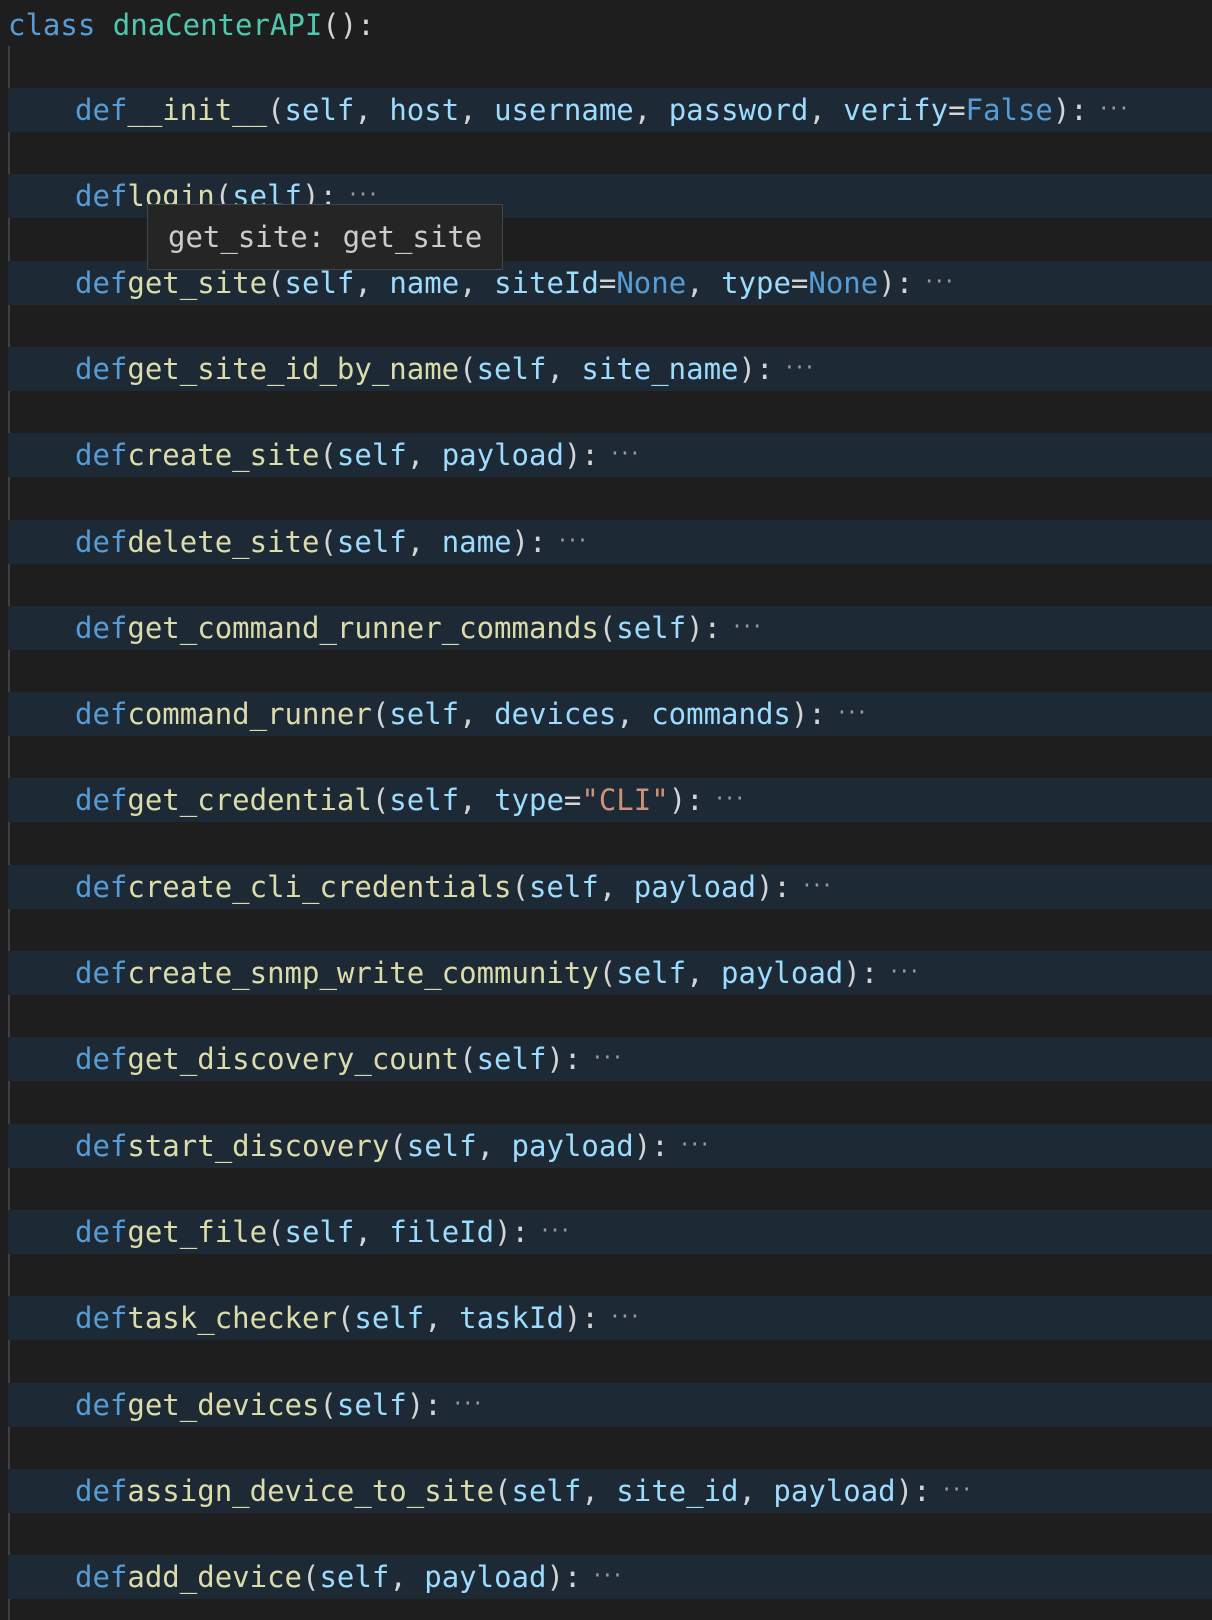  I want to click on parameter-name: verify, so click(895, 110).